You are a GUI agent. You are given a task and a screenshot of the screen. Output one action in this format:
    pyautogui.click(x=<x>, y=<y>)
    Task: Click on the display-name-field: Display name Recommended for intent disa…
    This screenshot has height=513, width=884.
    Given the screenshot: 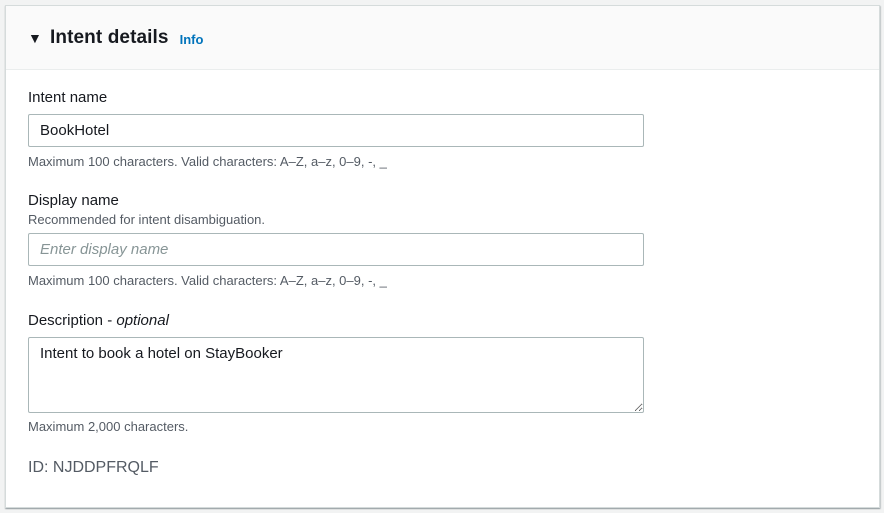 What is the action you would take?
    pyautogui.click(x=336, y=240)
    